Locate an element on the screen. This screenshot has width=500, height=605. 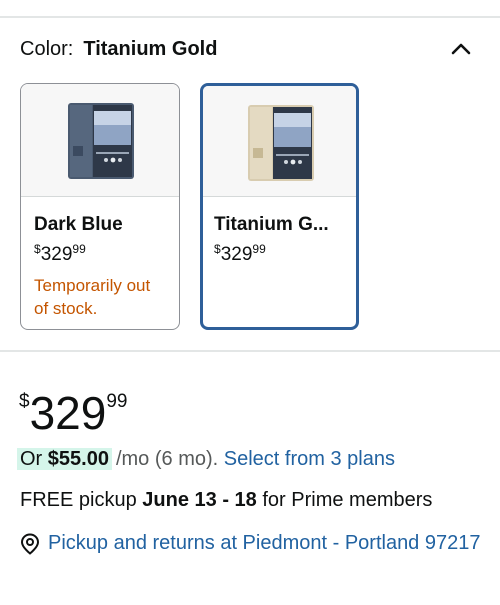
financing-term: /mo (6 mo). is located at coordinates (167, 459).